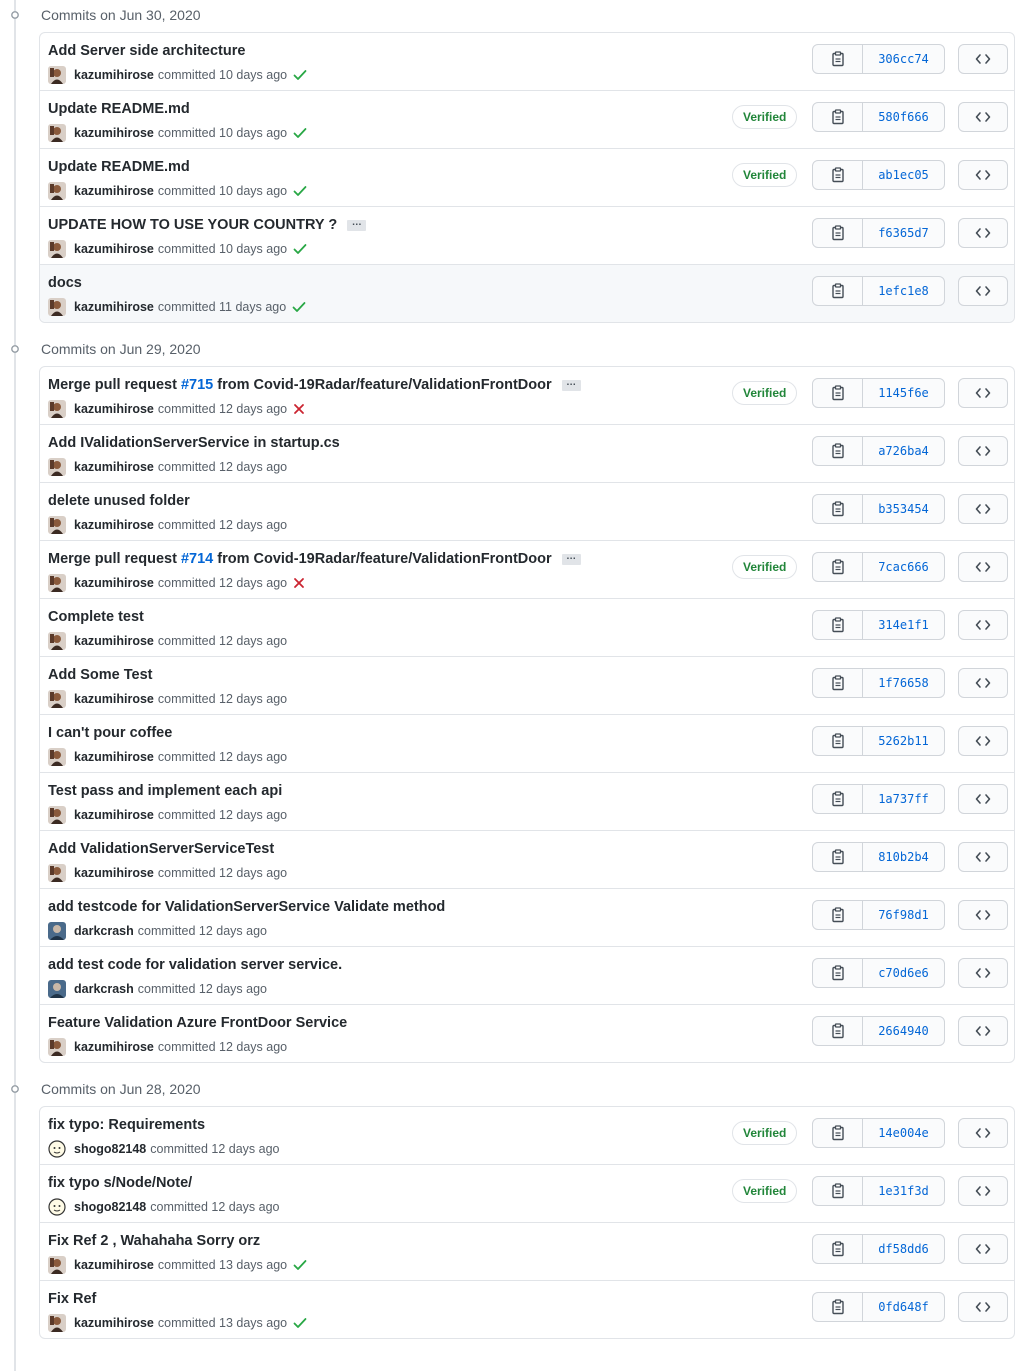 The image size is (1030, 1371). I want to click on commit-message: Fix Ref 2 , Wahahaha Sorry orz, so click(154, 1241).